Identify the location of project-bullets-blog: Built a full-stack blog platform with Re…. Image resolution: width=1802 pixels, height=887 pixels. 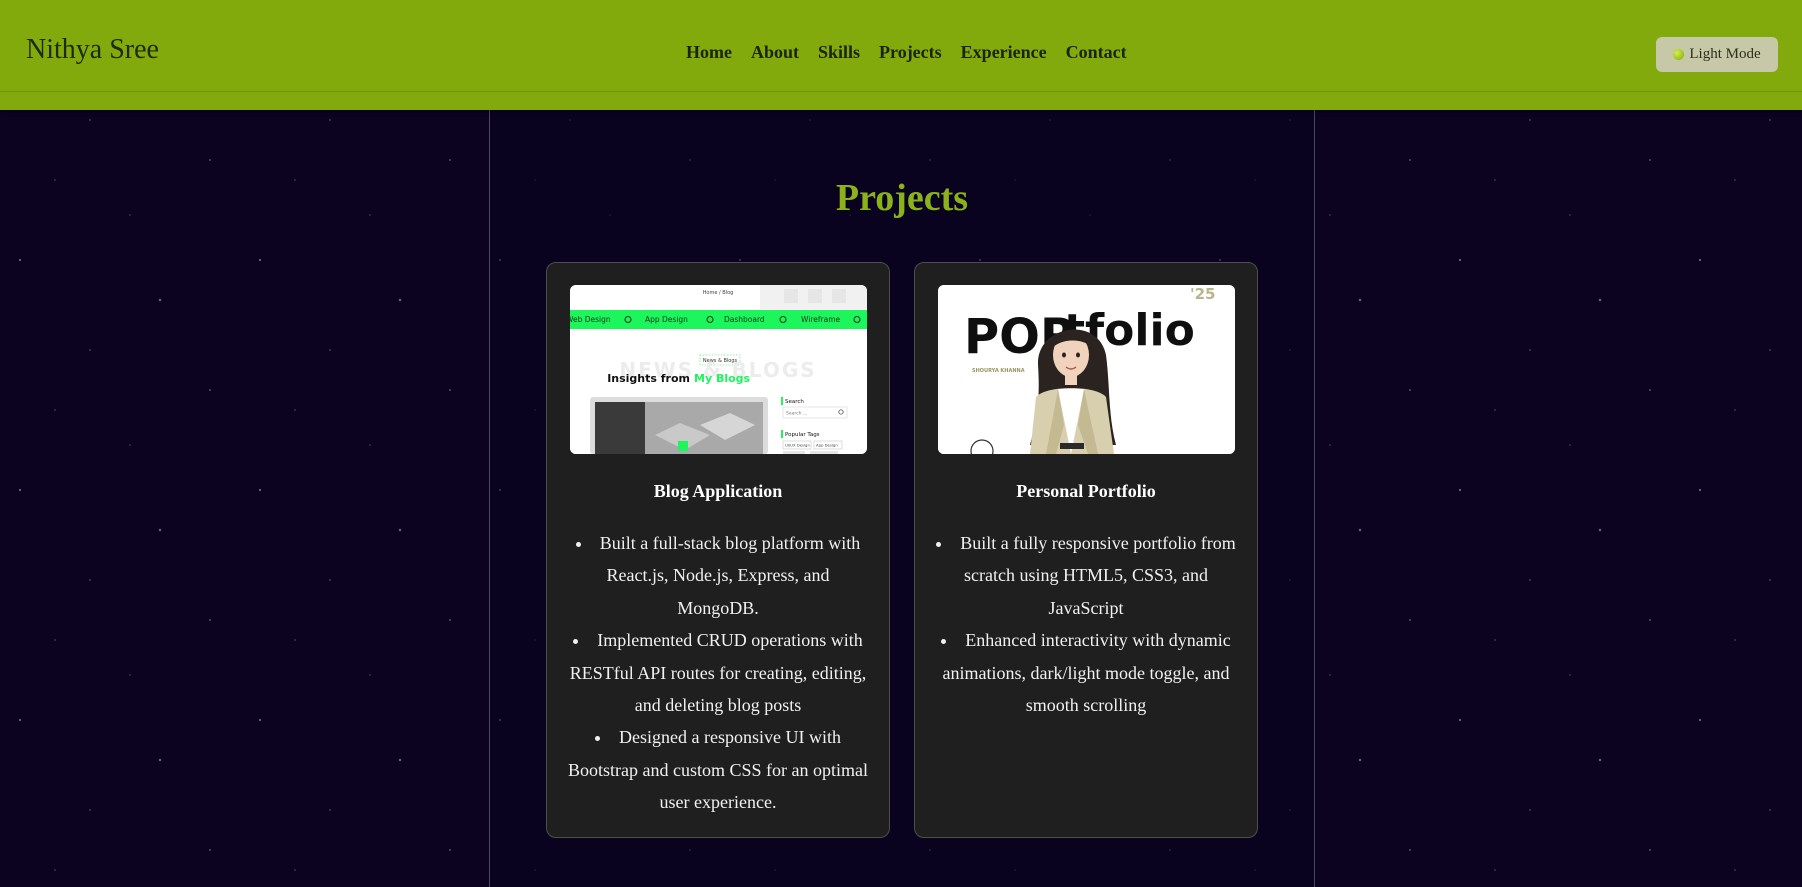
(718, 673).